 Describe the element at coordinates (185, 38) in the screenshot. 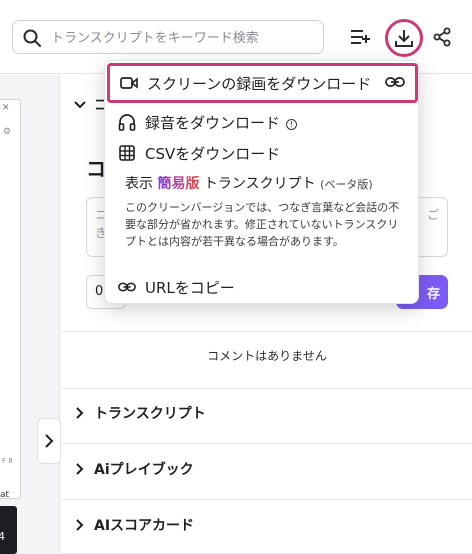

I see `search-input` at that location.